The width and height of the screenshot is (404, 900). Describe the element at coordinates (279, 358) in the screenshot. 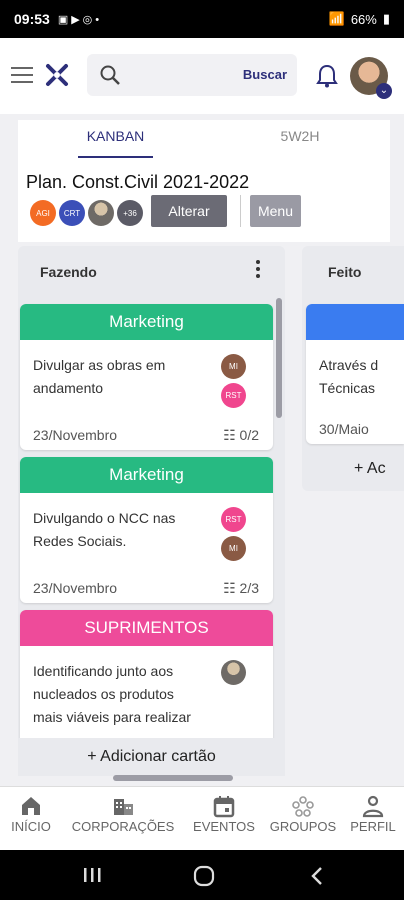

I see `vertical-scrollbar` at that location.